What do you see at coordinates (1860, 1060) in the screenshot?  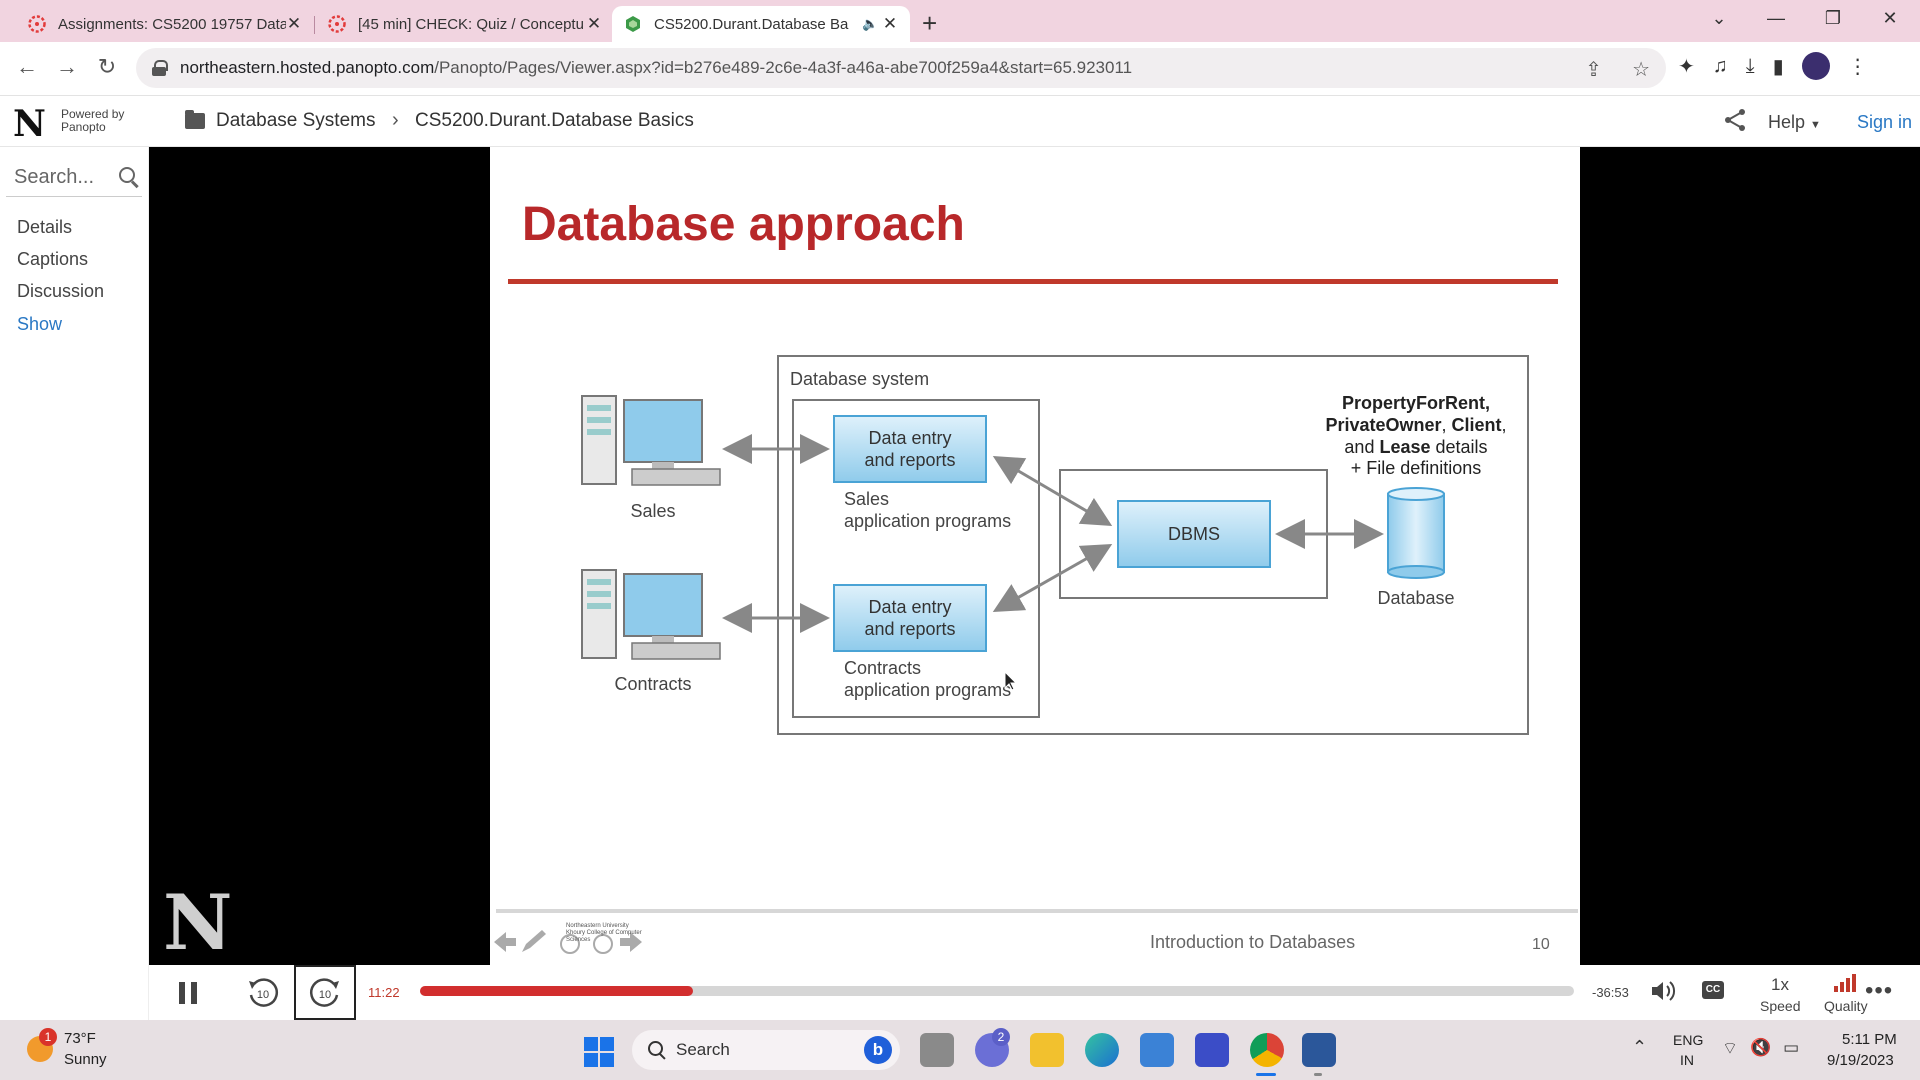 I see `taskbar-clock-date: 9/19/2023` at bounding box center [1860, 1060].